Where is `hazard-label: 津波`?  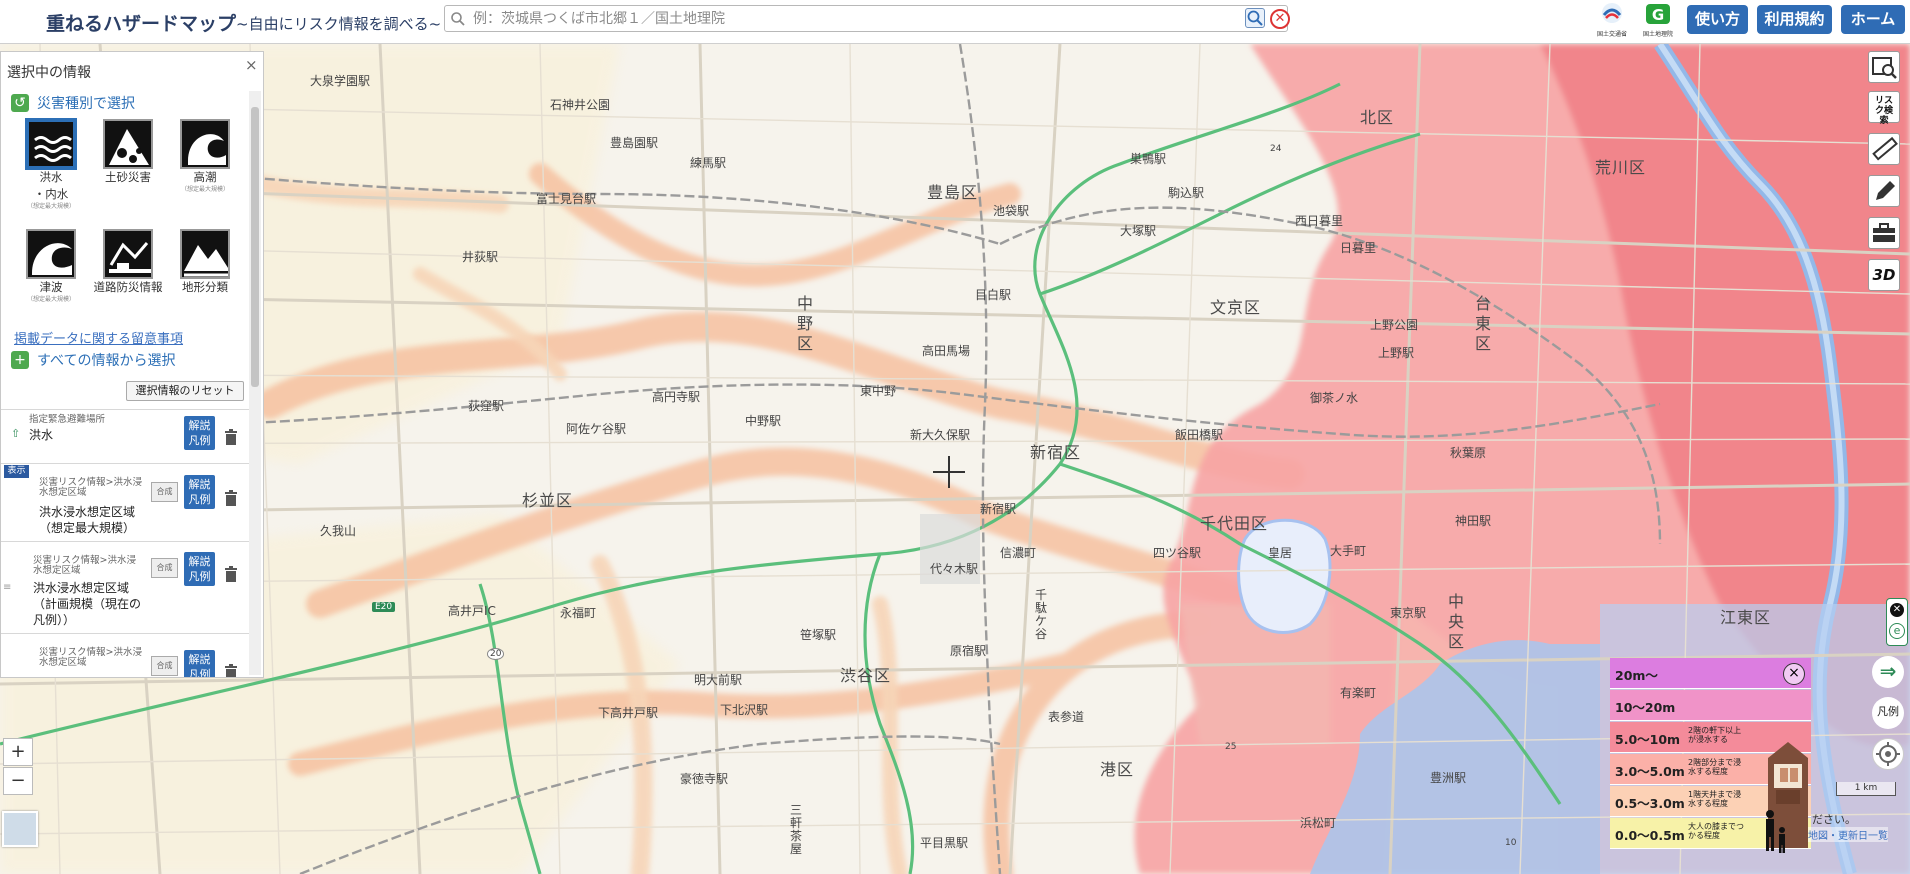 hazard-label: 津波 is located at coordinates (51, 287).